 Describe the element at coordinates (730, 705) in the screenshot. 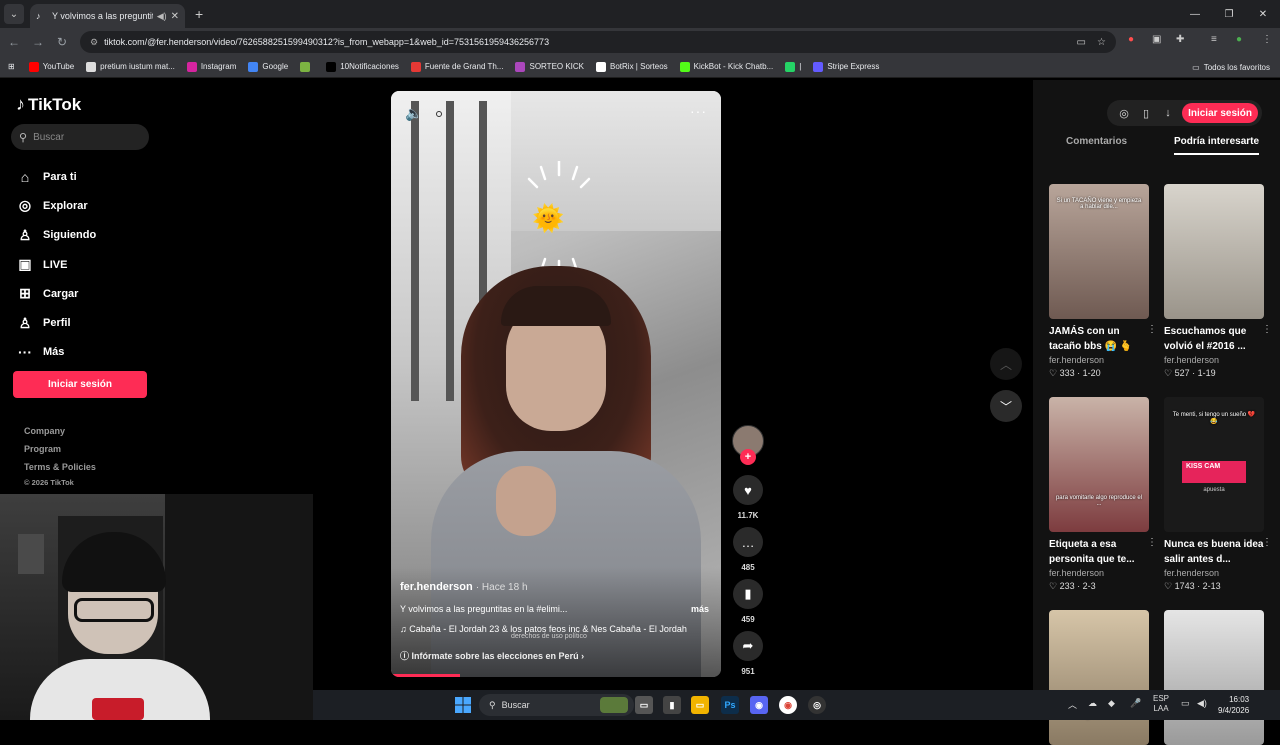

I see `photoshop-icon: Ps` at that location.